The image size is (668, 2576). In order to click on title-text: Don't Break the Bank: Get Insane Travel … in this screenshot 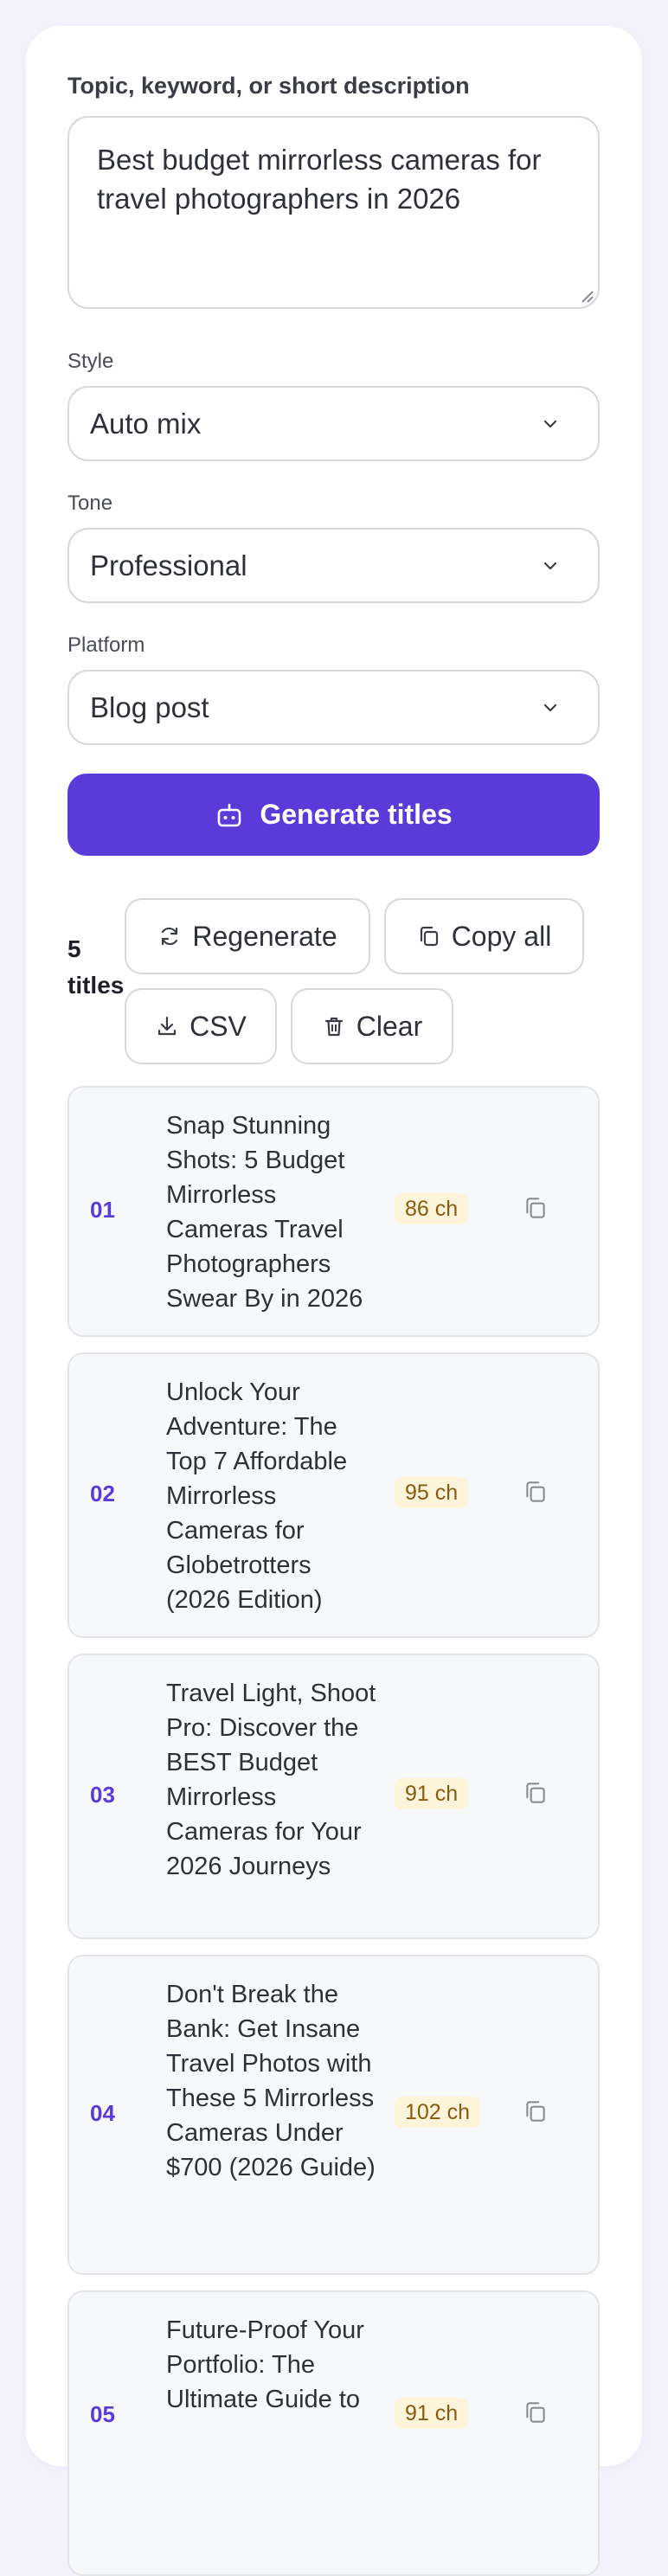, I will do `click(271, 2081)`.